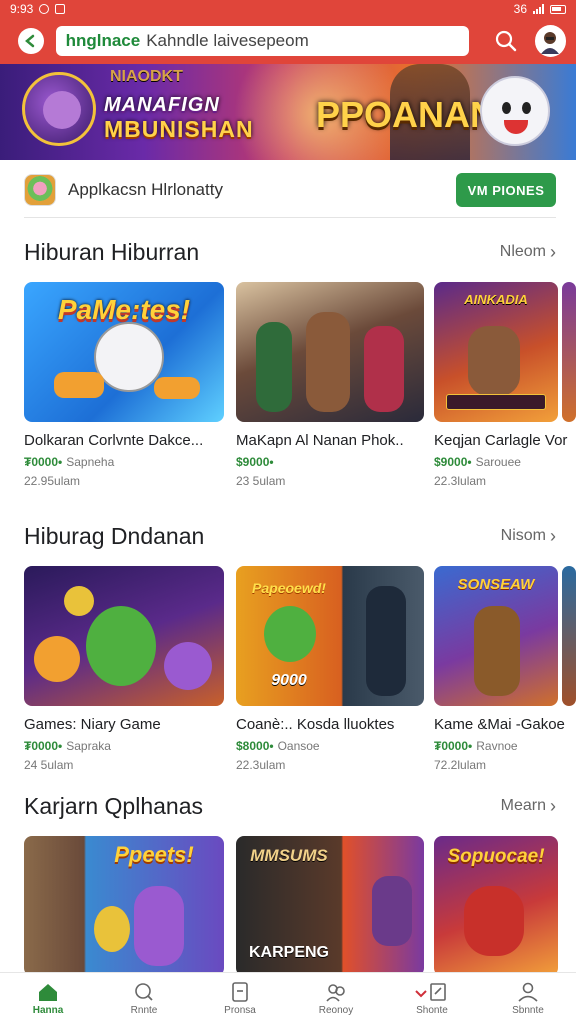 Image resolution: width=576 pixels, height=1024 pixels. I want to click on nav-people: Reonoy, so click(336, 998).